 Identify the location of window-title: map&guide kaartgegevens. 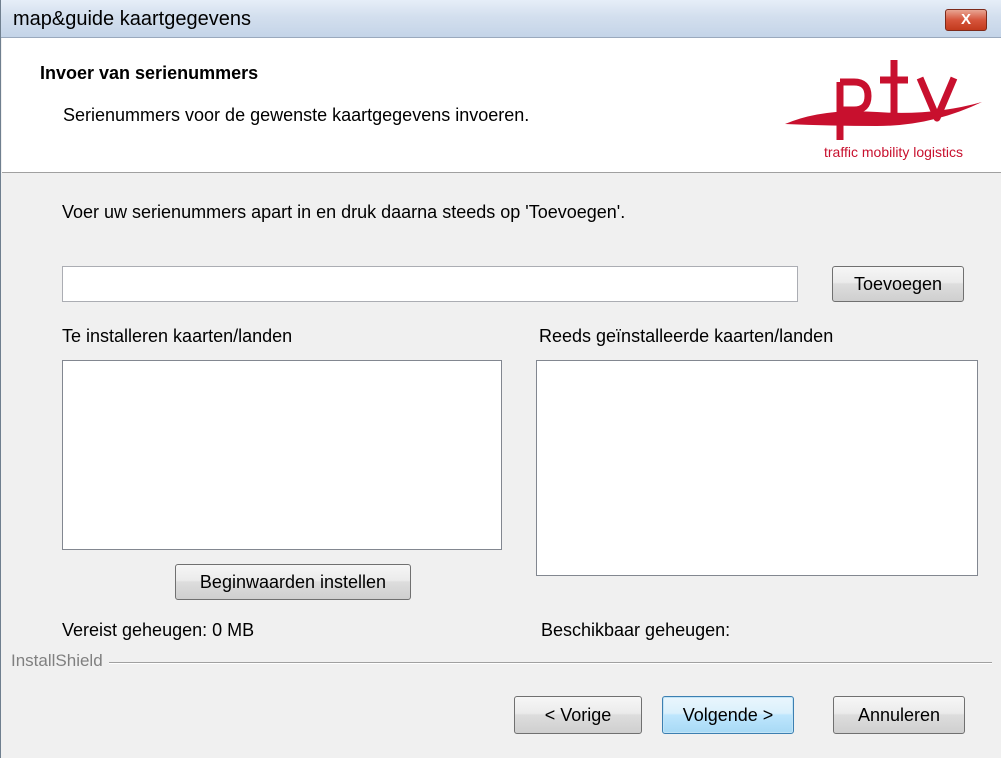
(132, 19).